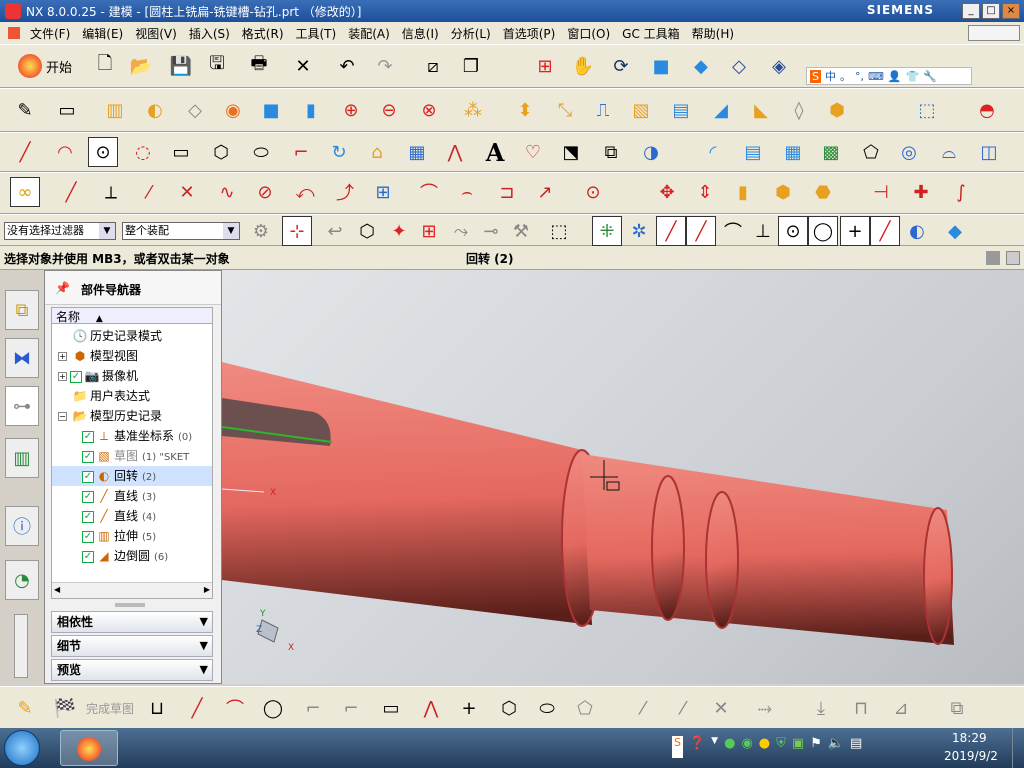 The height and width of the screenshot is (768, 1024). I want to click on menu-analysis: 分析(L), so click(471, 33).